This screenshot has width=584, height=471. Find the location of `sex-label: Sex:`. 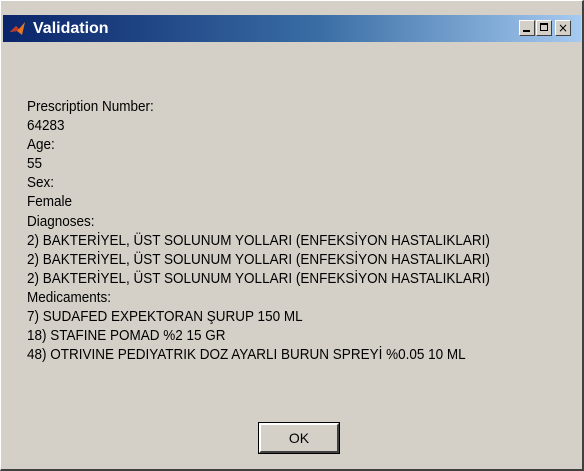

sex-label: Sex: is located at coordinates (41, 183).